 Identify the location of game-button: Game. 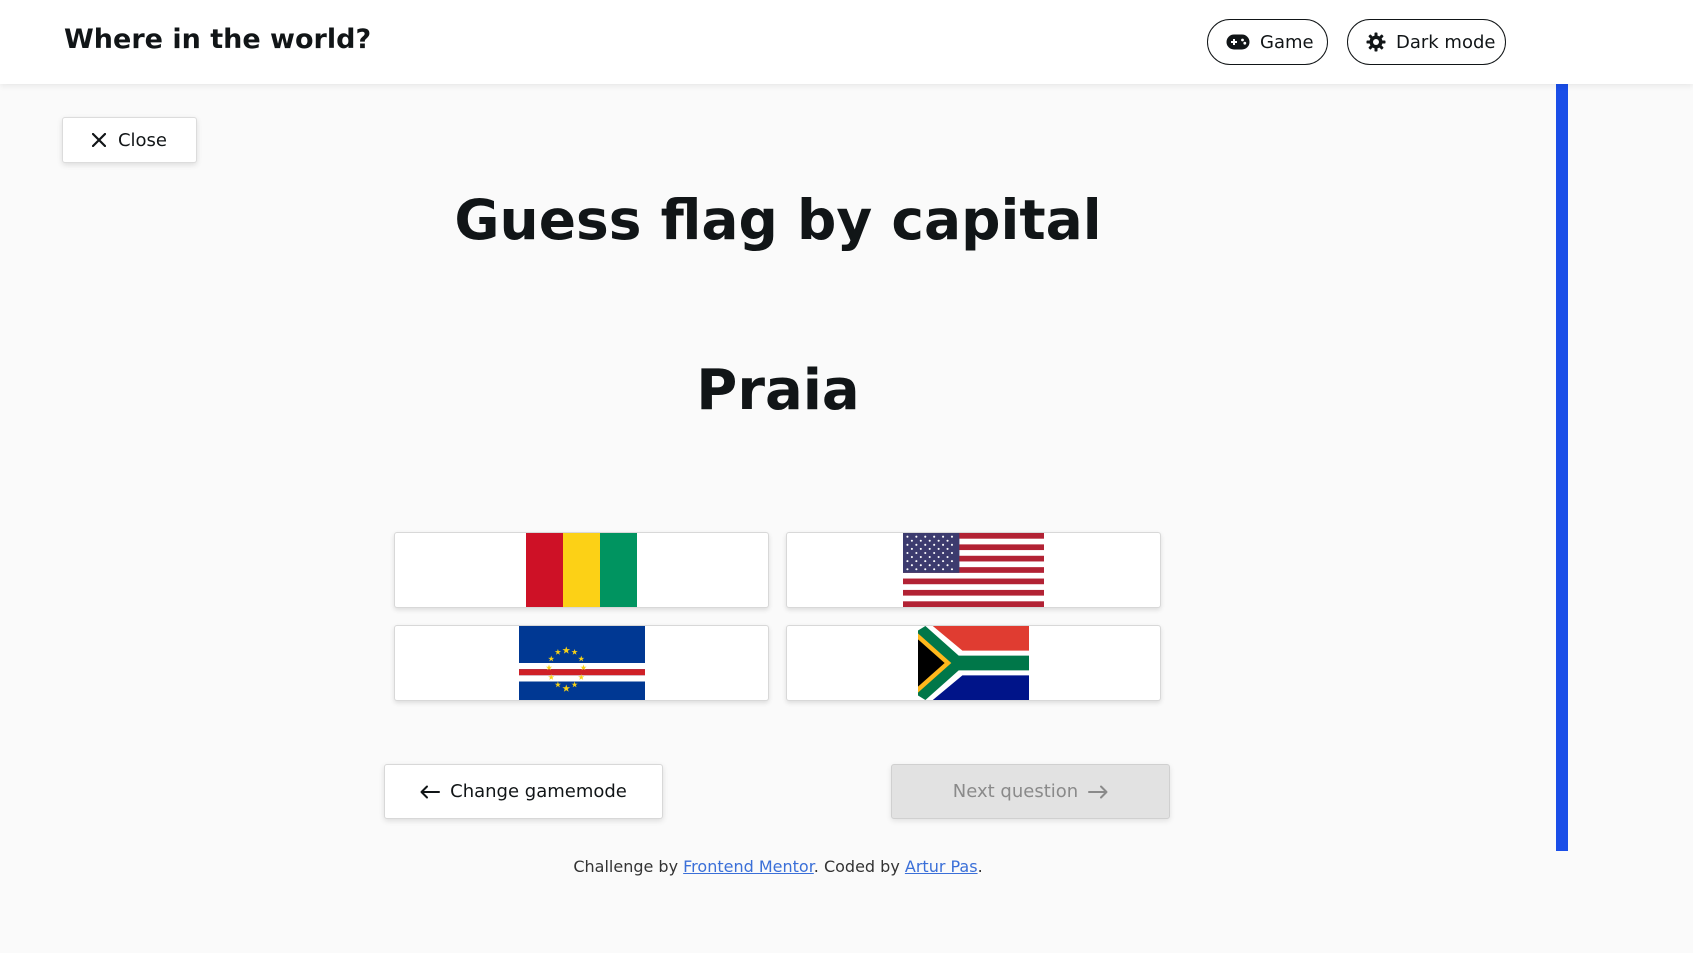
(1267, 42).